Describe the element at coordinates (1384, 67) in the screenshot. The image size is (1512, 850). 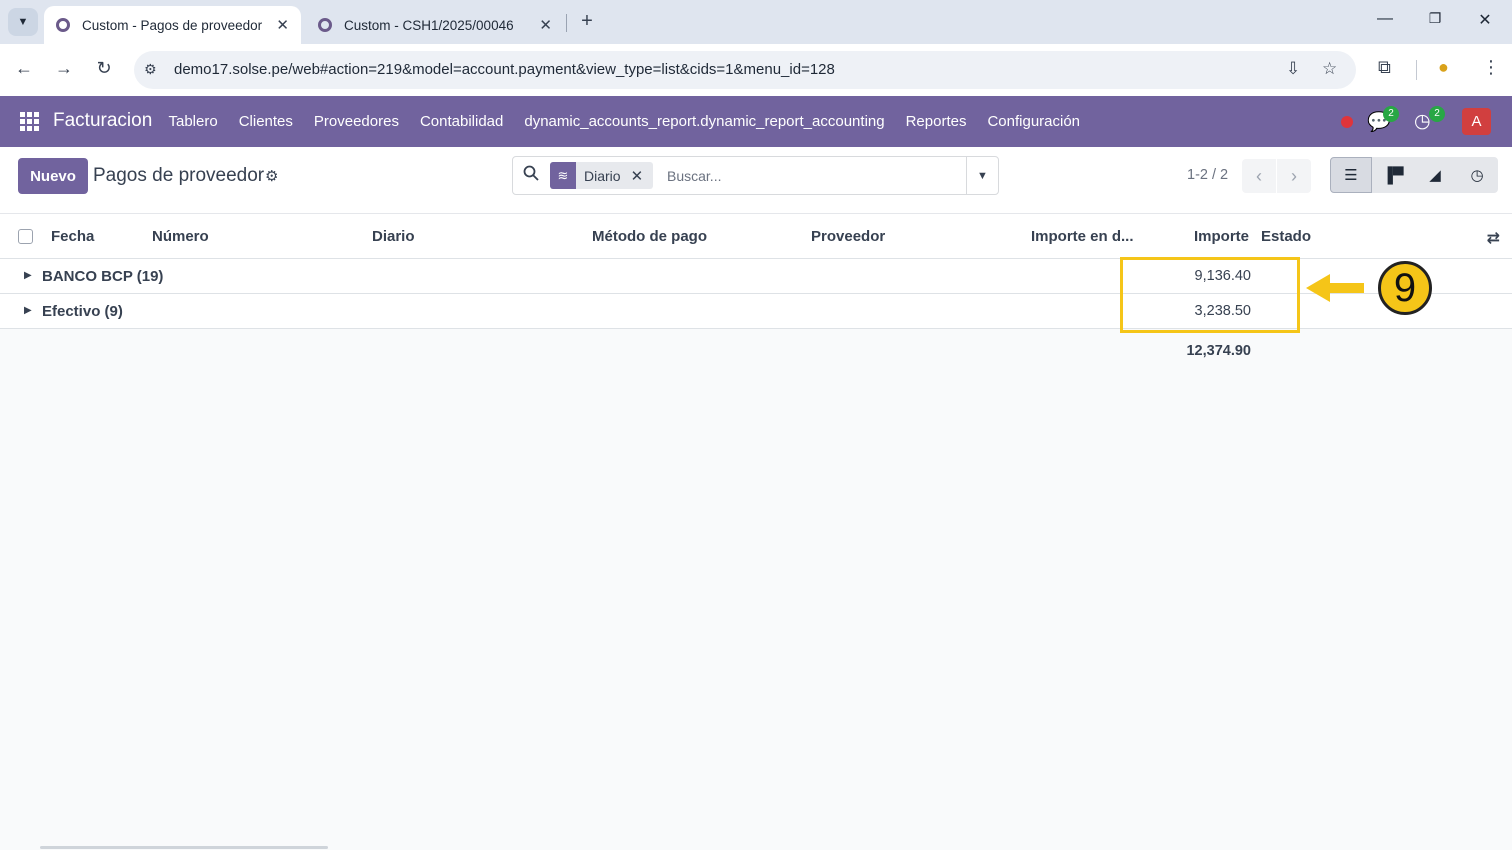
I see `puzzle-icon: ⧉` at that location.